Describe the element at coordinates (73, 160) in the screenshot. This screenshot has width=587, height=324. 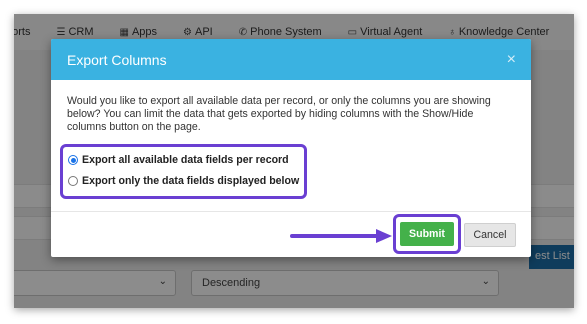
I see `export-all-radio` at that location.